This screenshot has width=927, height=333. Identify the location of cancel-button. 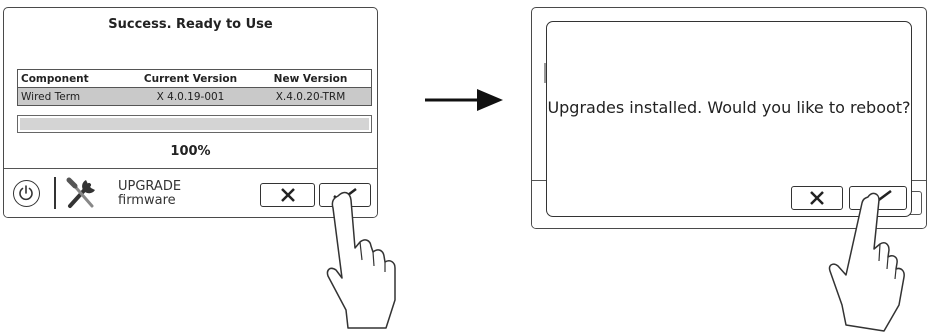
(287, 195).